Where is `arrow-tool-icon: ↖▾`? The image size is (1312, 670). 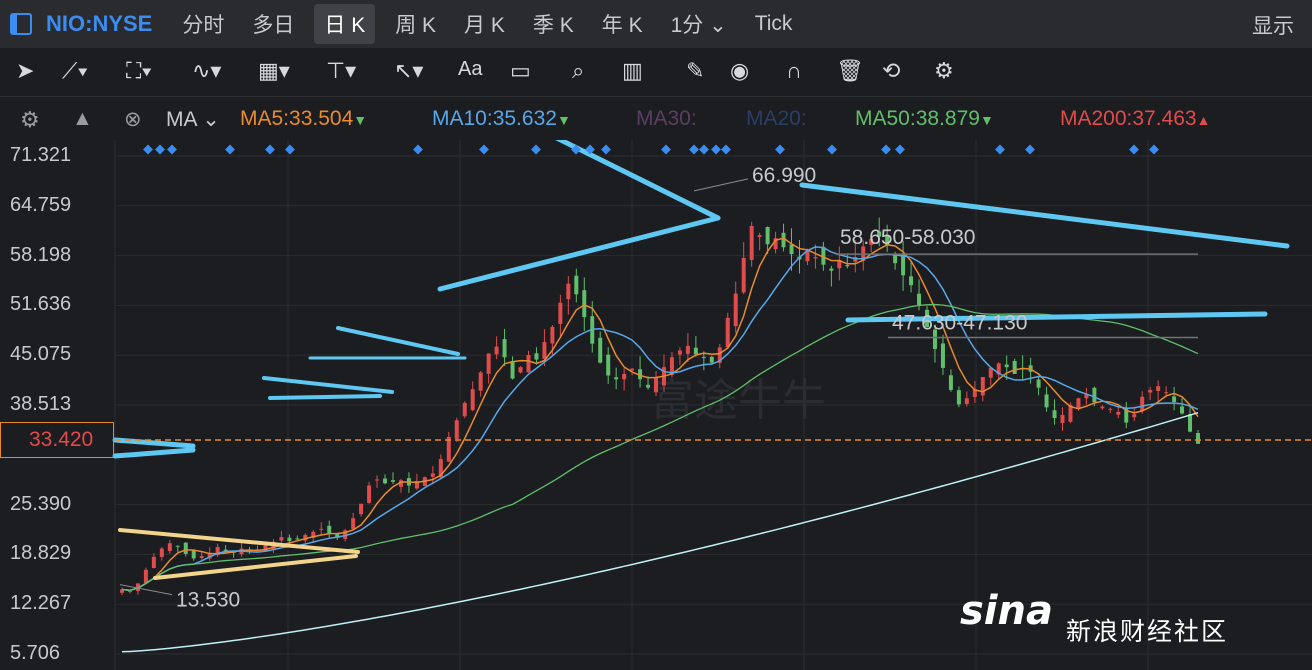
arrow-tool-icon: ↖▾ is located at coordinates (408, 71).